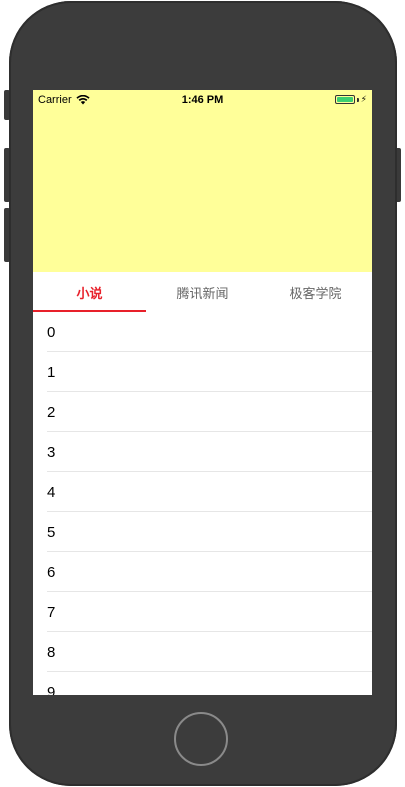 This screenshot has width=405, height=787. Describe the element at coordinates (202, 532) in the screenshot. I see `table-row: 5` at that location.